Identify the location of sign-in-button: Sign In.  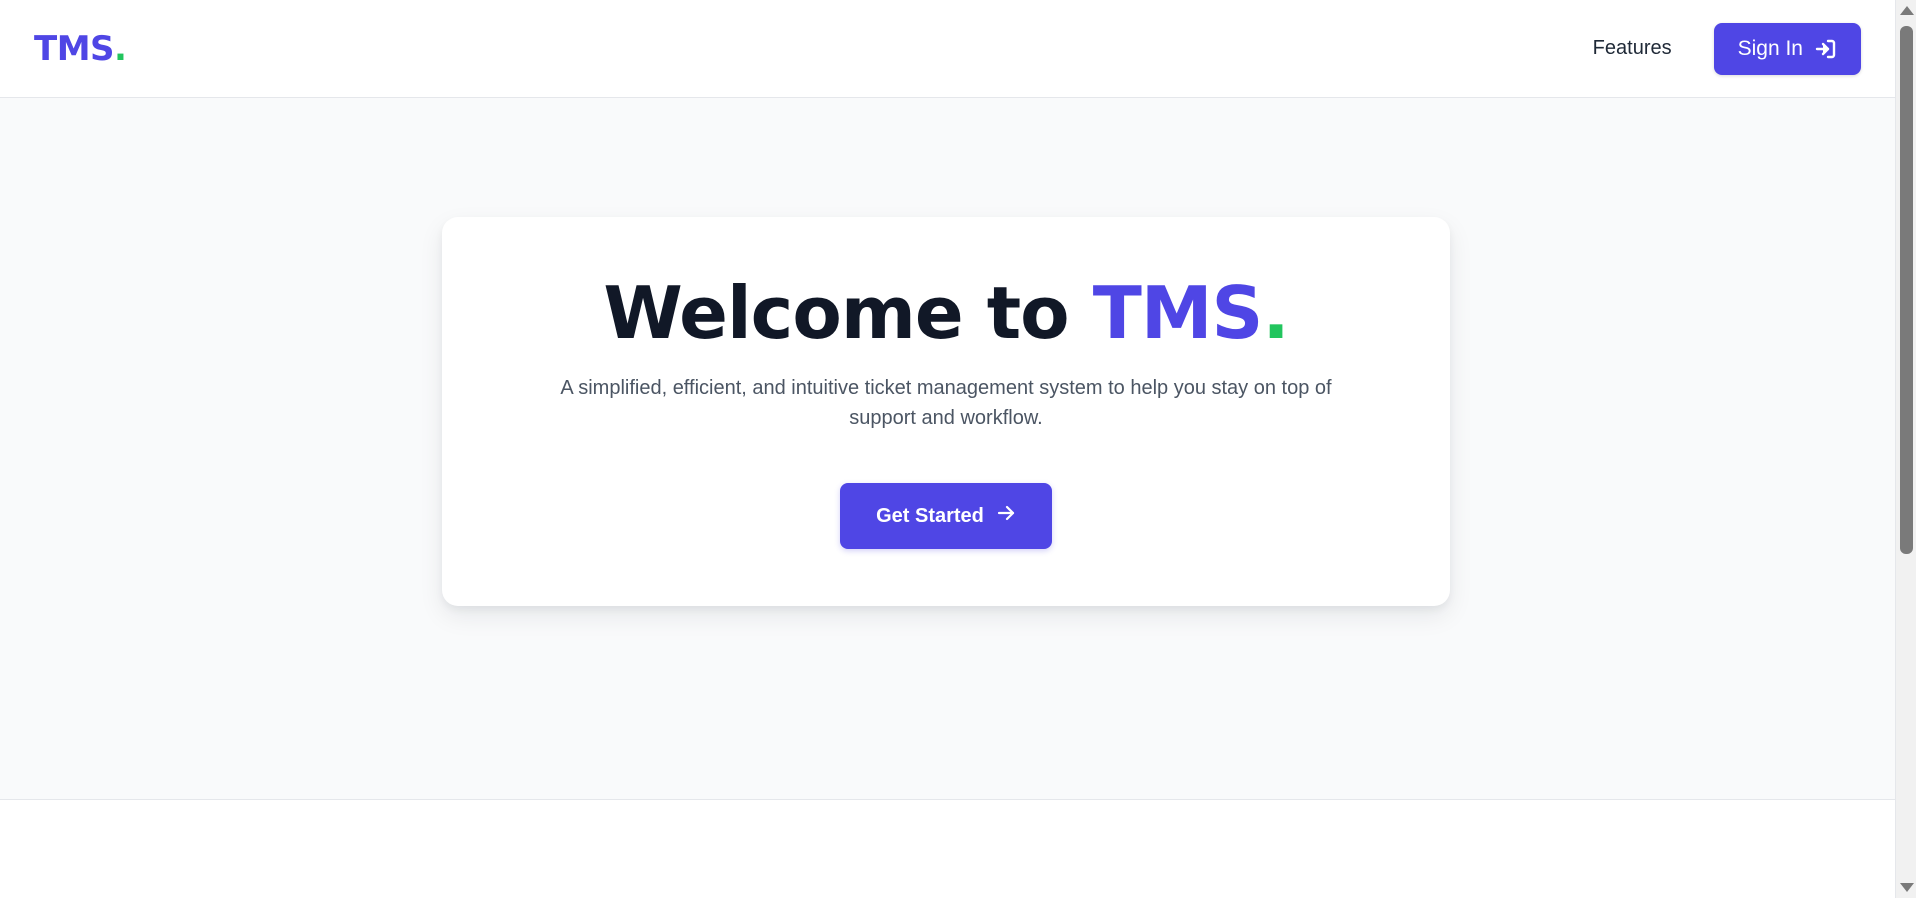
(1787, 48).